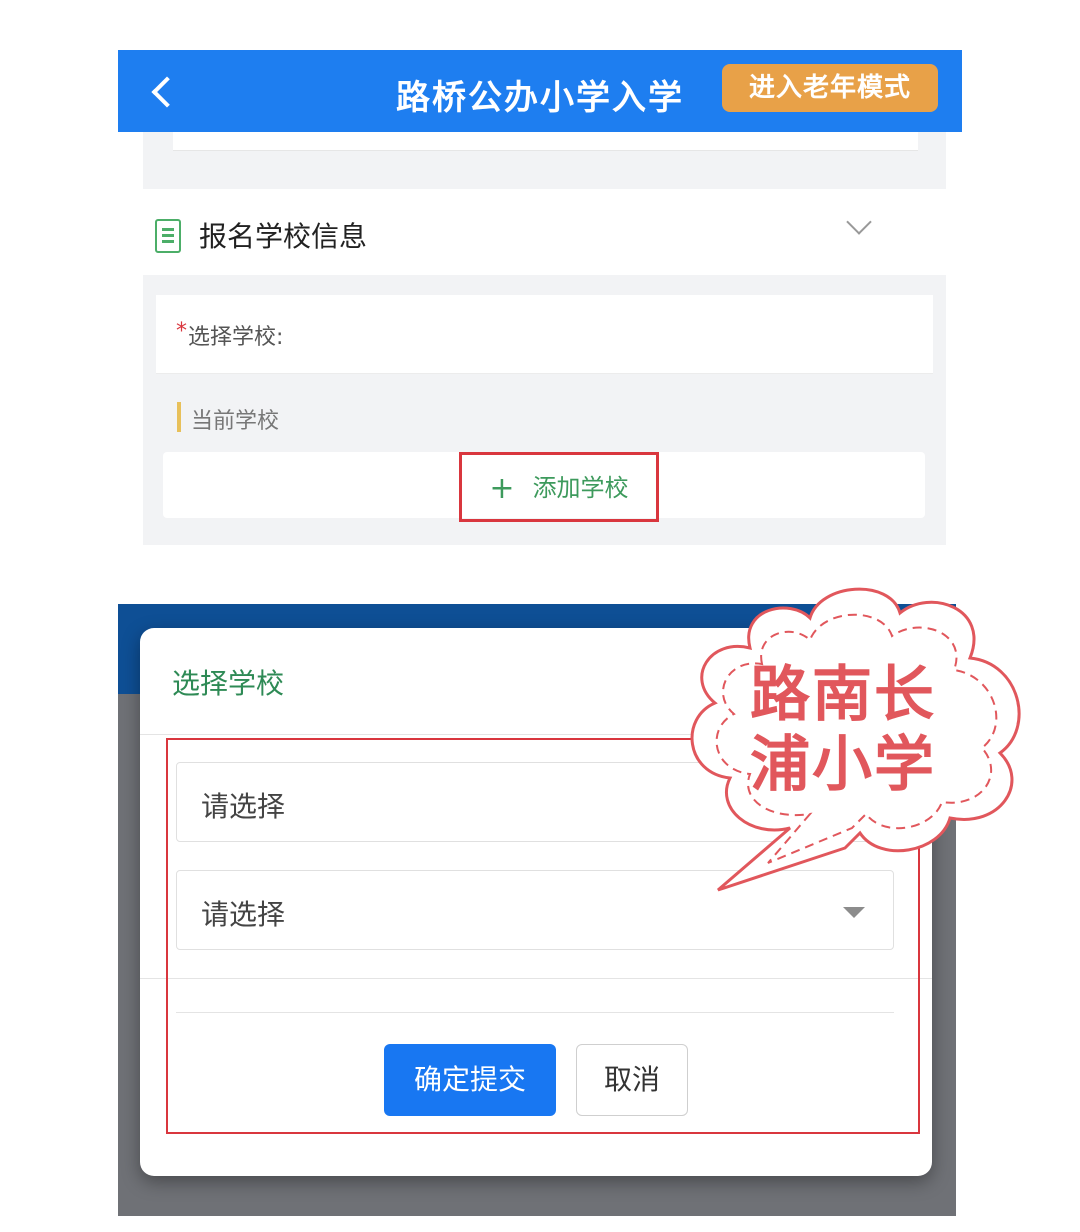  Describe the element at coordinates (181, 331) in the screenshot. I see `required-mark: *` at that location.